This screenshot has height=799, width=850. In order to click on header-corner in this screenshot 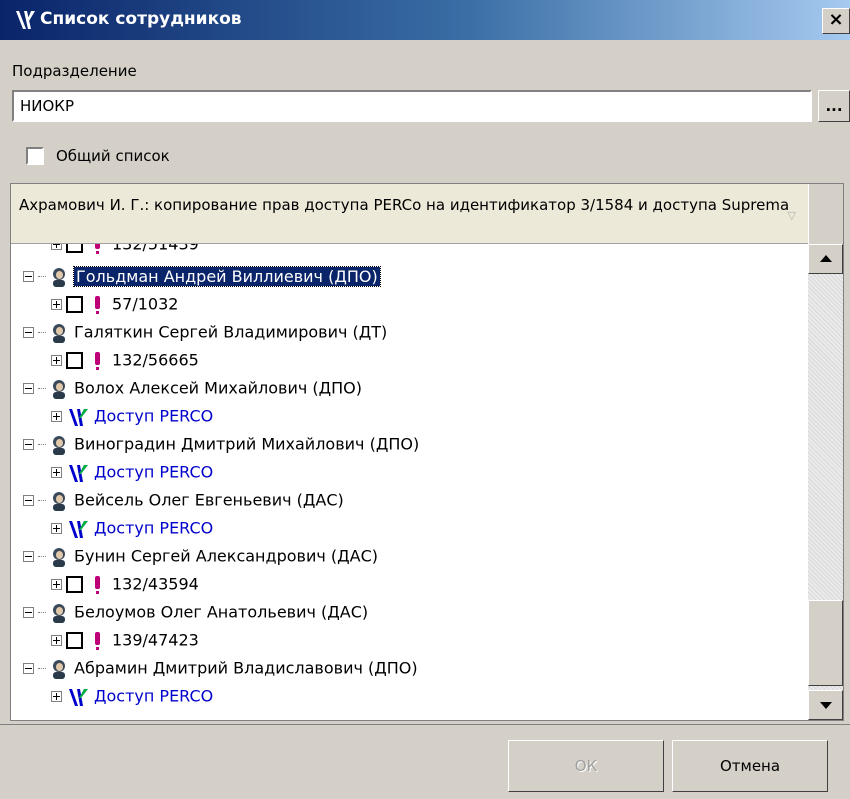, I will do `click(825, 214)`.